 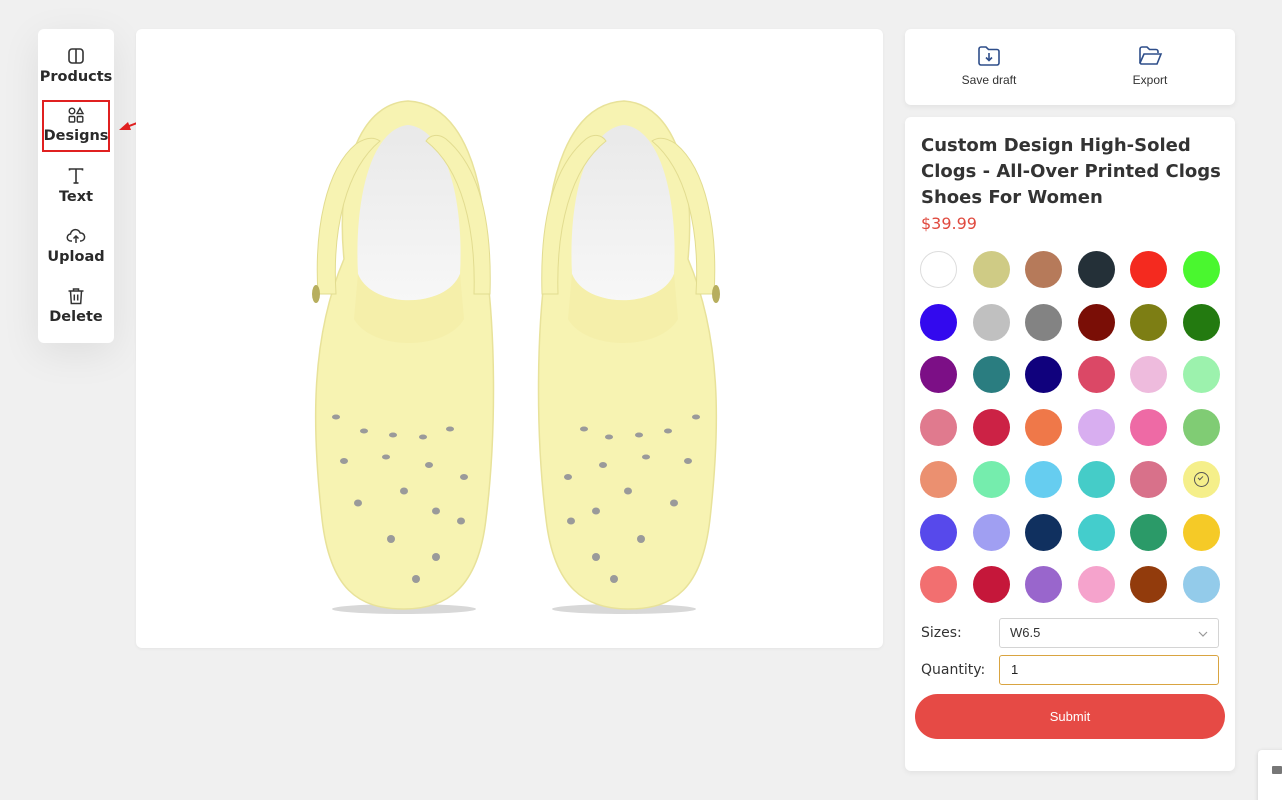 What do you see at coordinates (403, 357) in the screenshot?
I see `left-clog` at bounding box center [403, 357].